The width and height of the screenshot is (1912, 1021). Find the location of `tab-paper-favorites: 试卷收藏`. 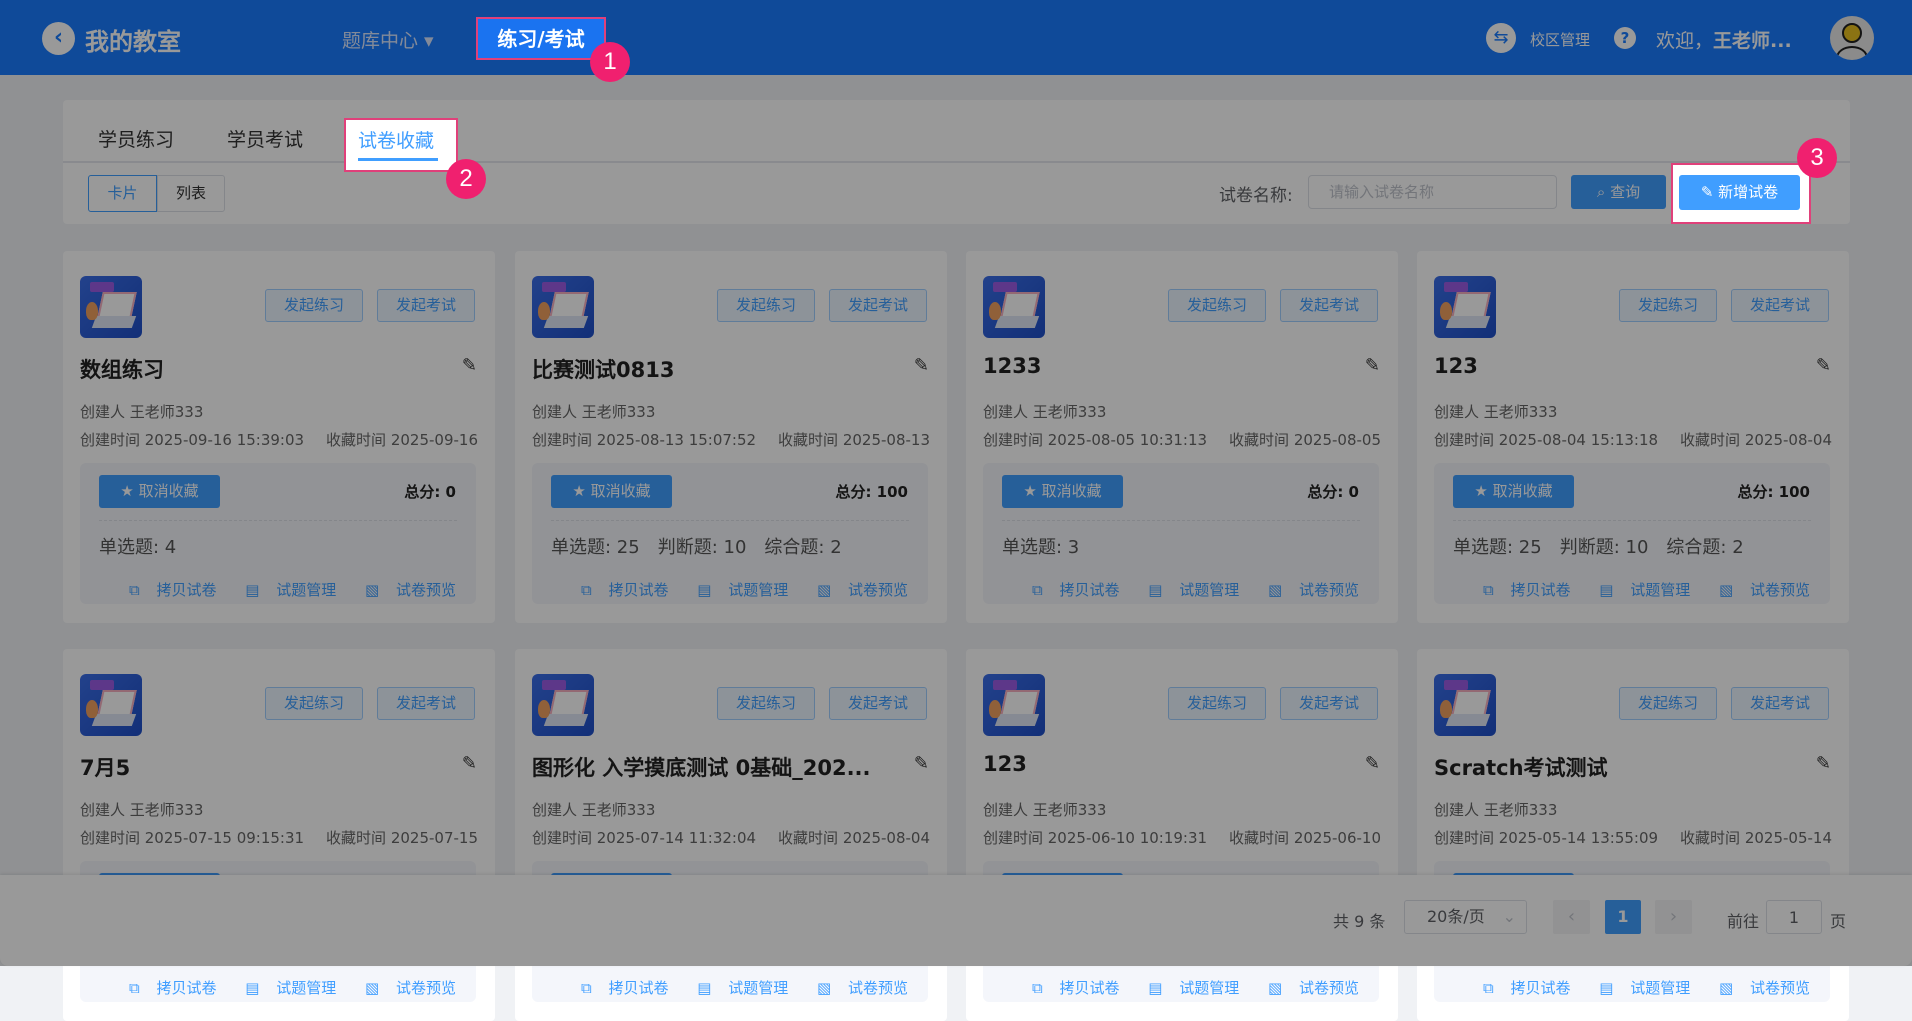

tab-paper-favorites: 试卷收藏 is located at coordinates (401, 145).